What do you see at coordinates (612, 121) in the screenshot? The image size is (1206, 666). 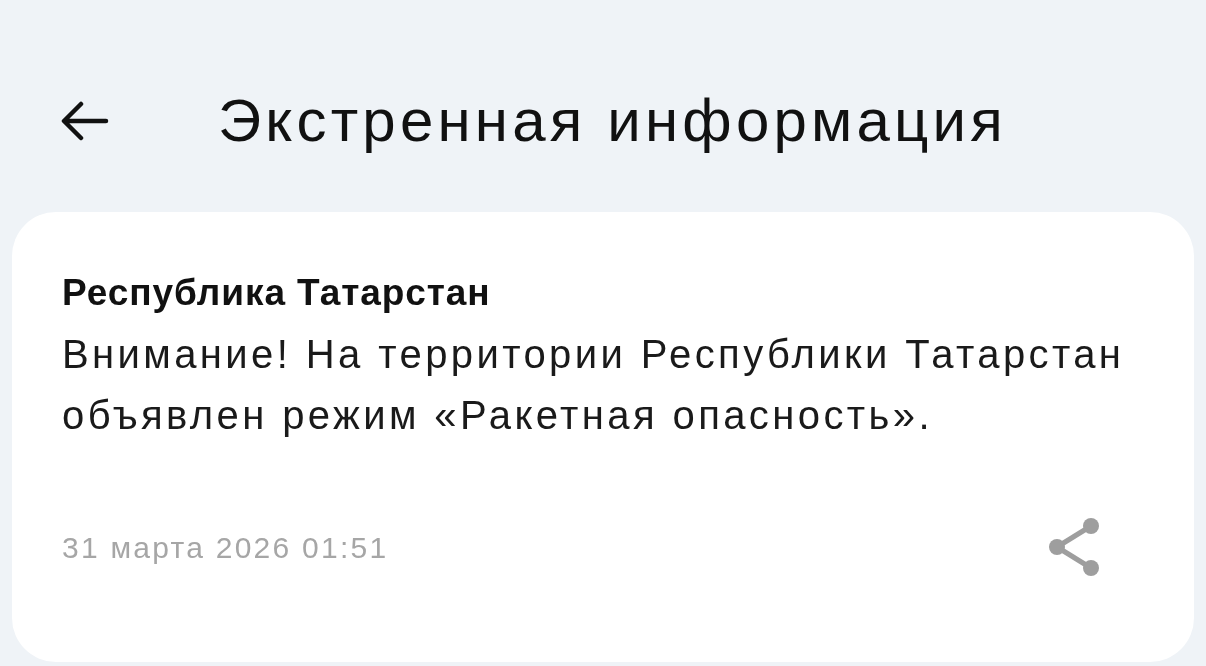 I see `page-title: Экстренная информация` at bounding box center [612, 121].